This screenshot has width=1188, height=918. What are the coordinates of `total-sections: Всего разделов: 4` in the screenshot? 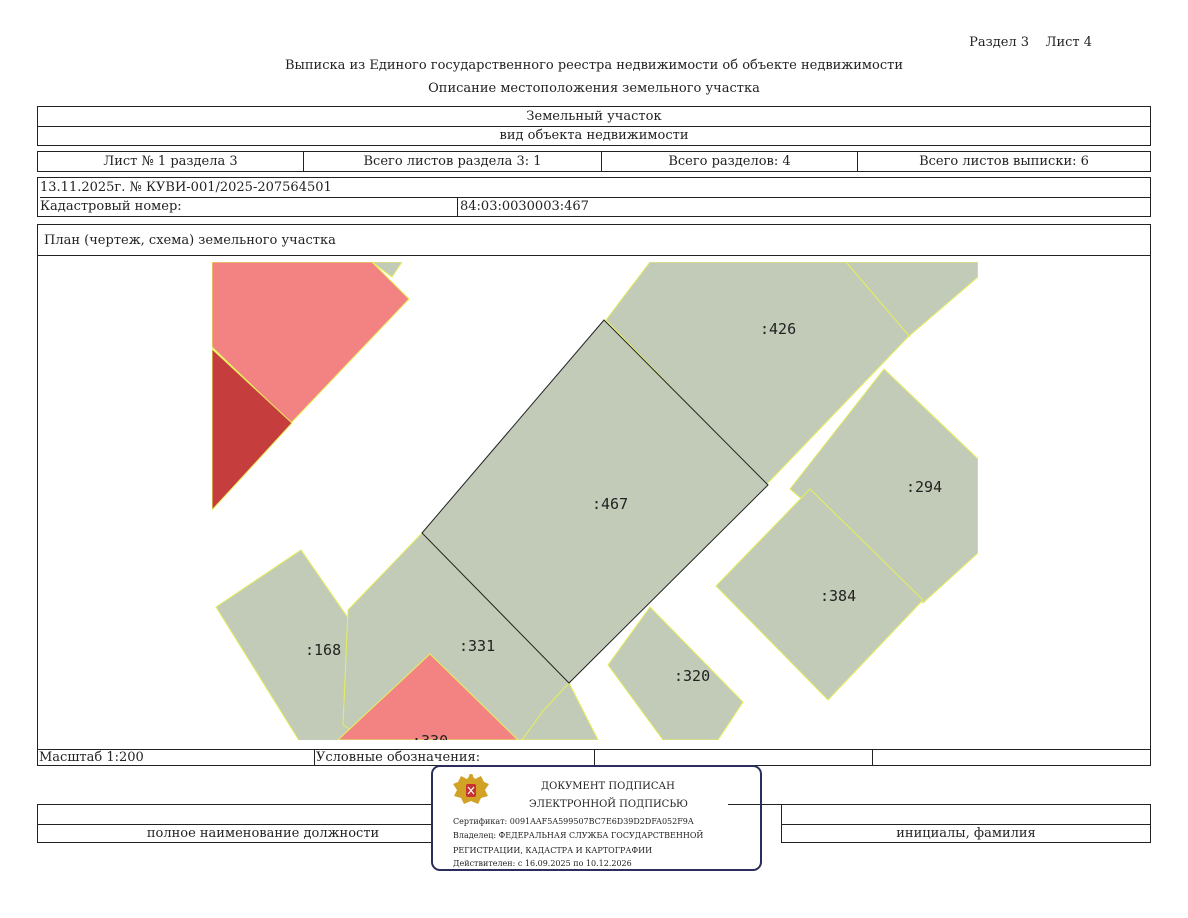 It's located at (729, 161).